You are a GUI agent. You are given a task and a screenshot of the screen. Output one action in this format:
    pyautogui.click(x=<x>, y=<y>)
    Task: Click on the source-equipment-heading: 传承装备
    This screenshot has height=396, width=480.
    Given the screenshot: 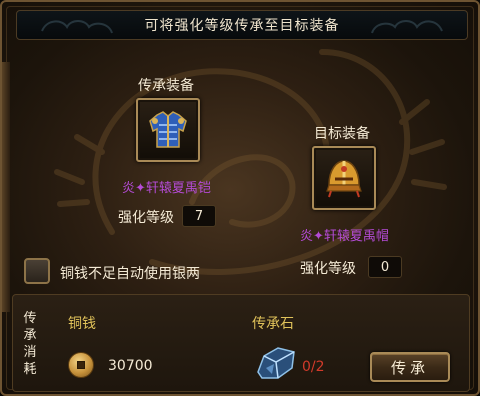 What is the action you would take?
    pyautogui.click(x=166, y=86)
    